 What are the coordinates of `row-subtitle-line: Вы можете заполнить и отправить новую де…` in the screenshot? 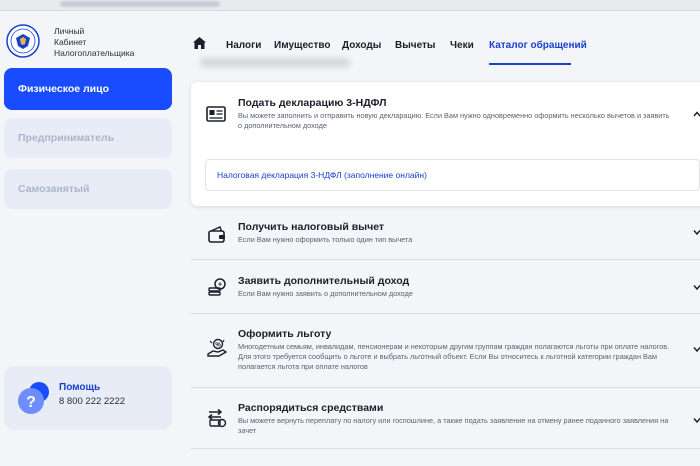 It's located at (454, 115).